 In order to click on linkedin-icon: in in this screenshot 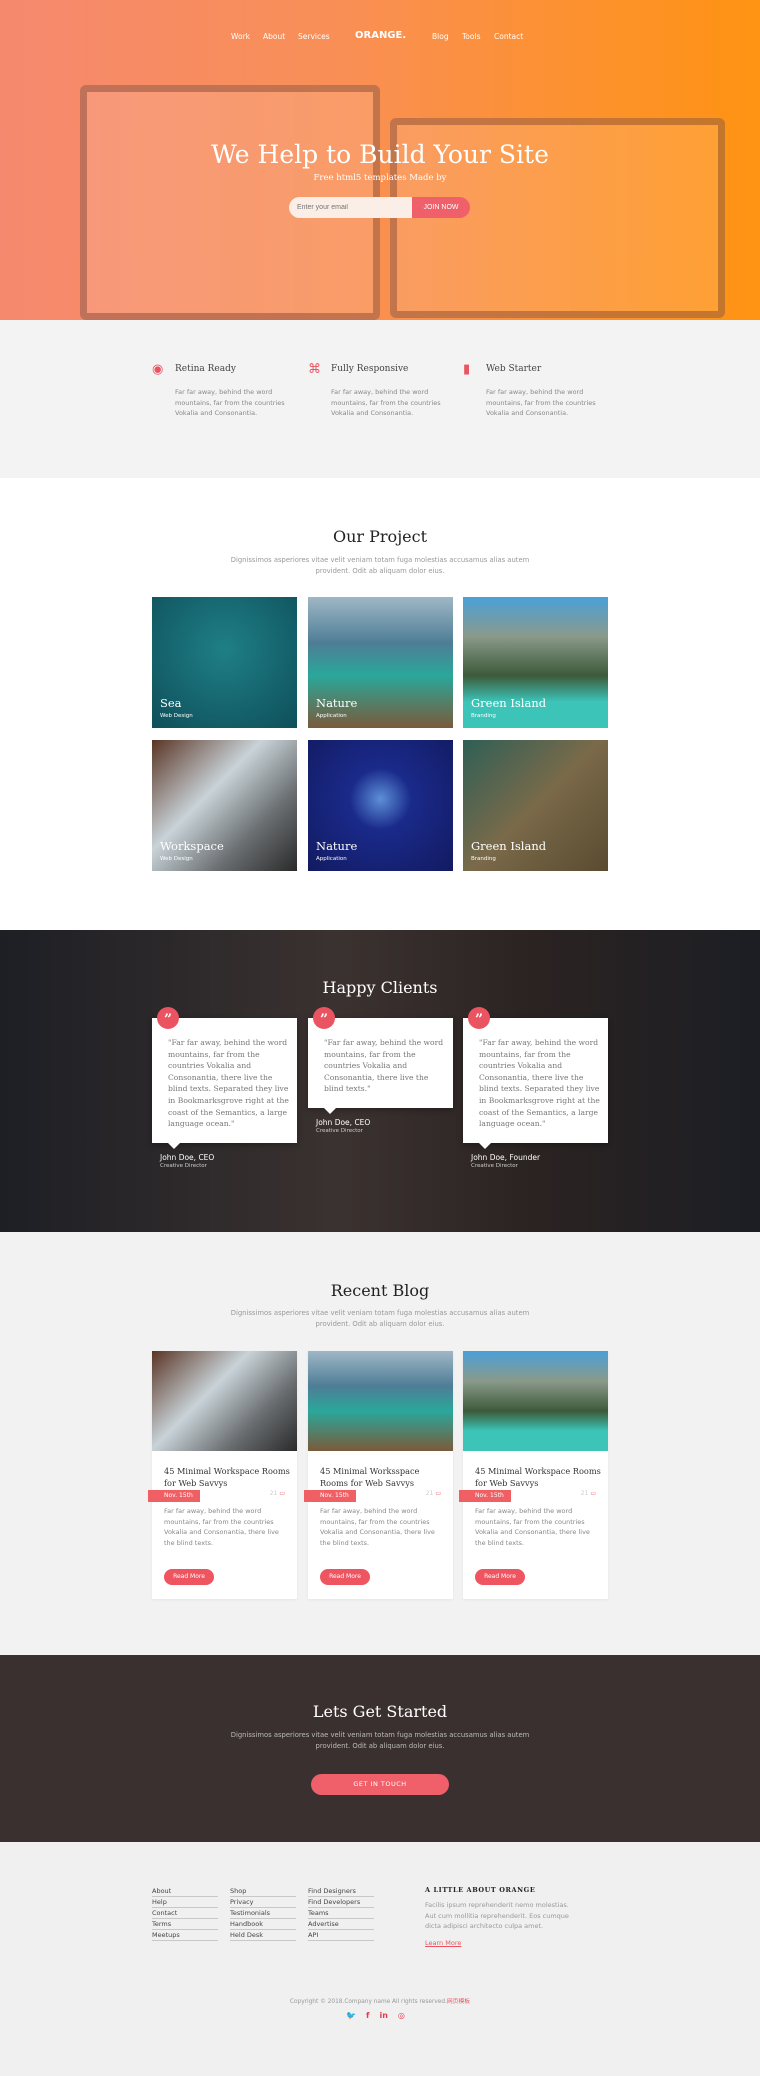, I will do `click(383, 2015)`.